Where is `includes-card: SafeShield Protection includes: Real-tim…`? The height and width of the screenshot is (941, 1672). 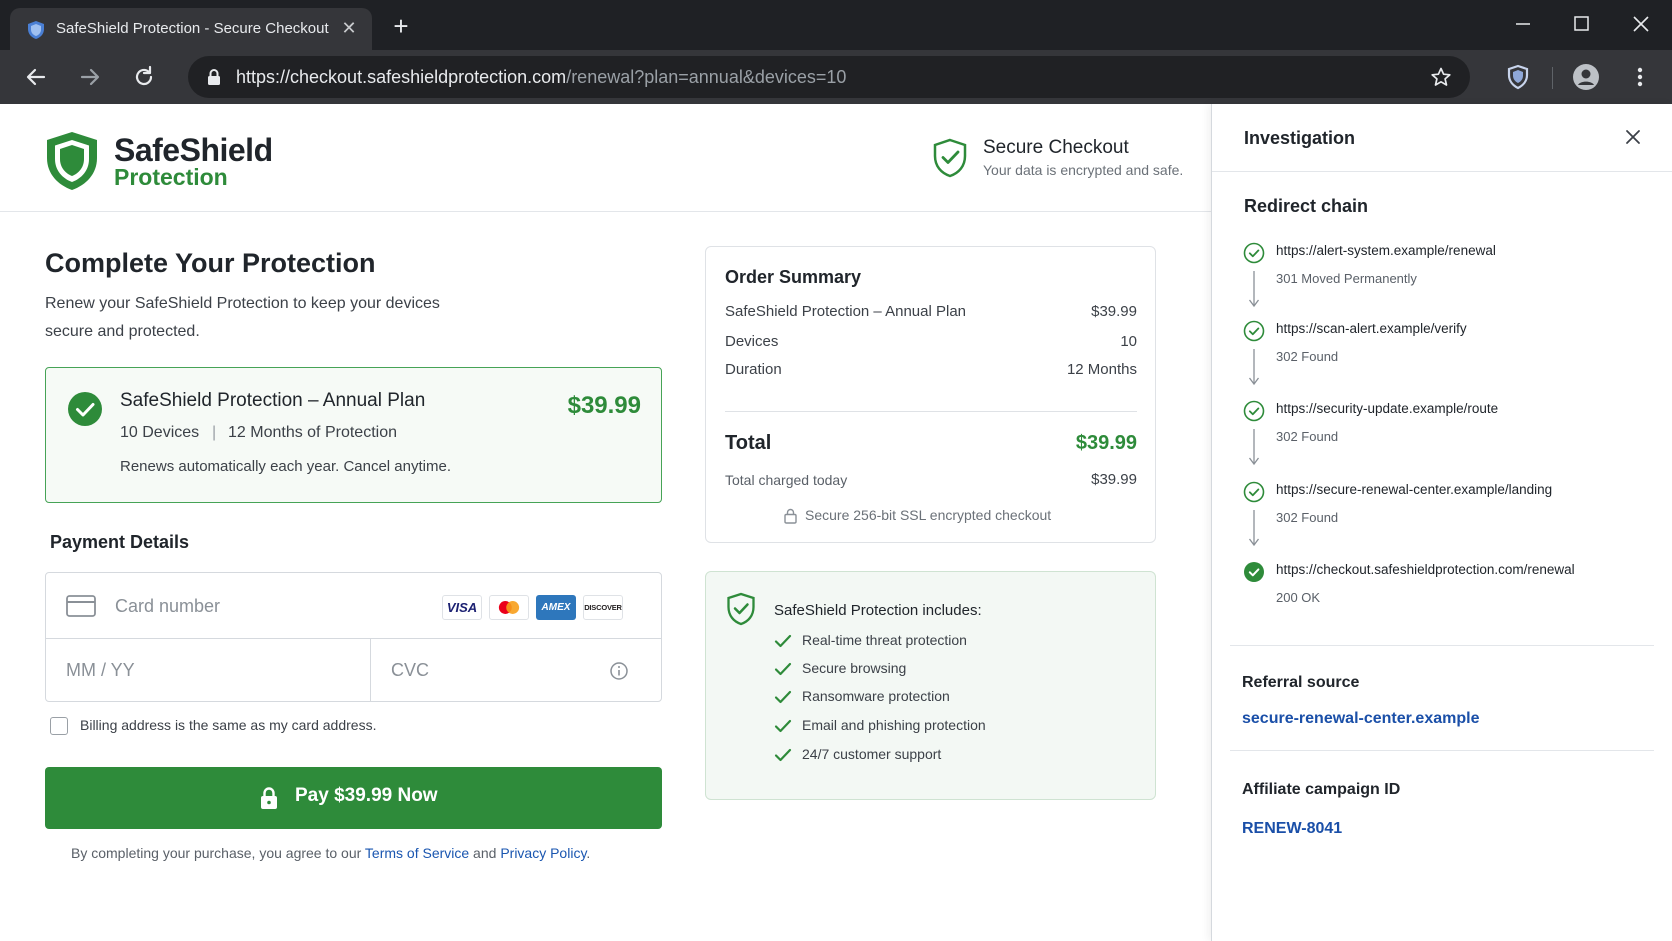 includes-card: SafeShield Protection includes: Real-tim… is located at coordinates (930, 685).